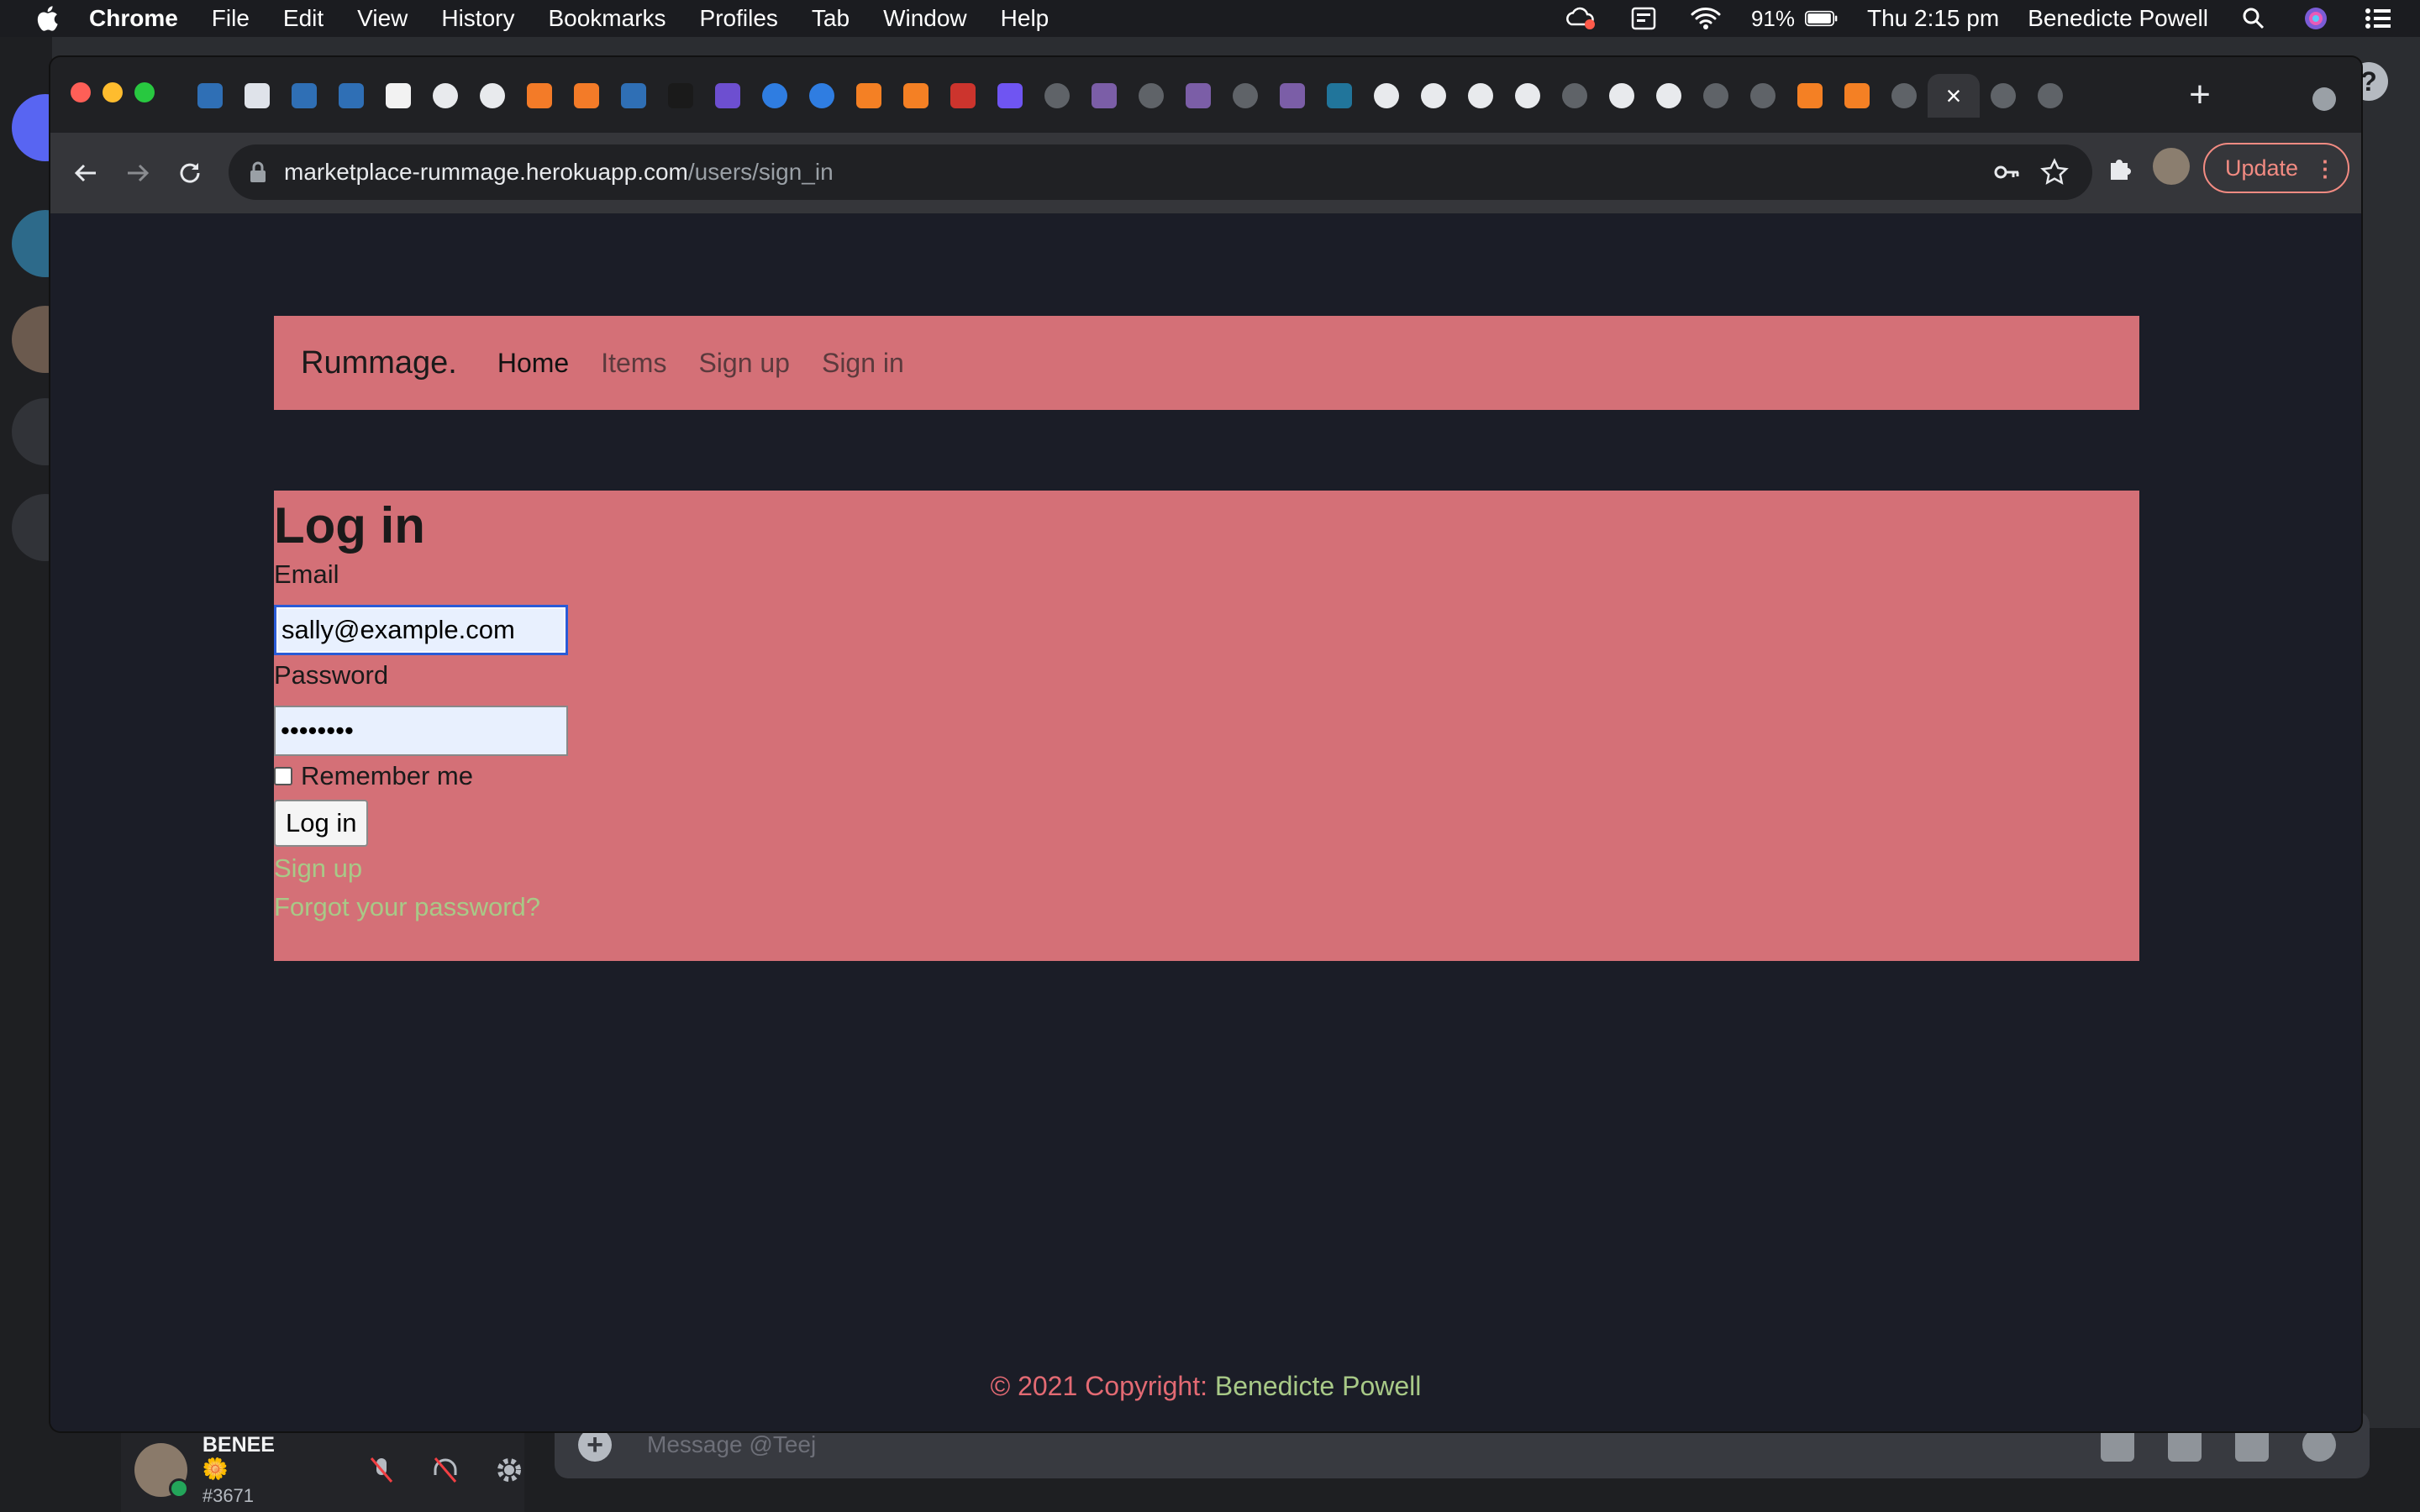 This screenshot has width=2420, height=1512. What do you see at coordinates (113, 92) in the screenshot?
I see `minimize-window-button` at bounding box center [113, 92].